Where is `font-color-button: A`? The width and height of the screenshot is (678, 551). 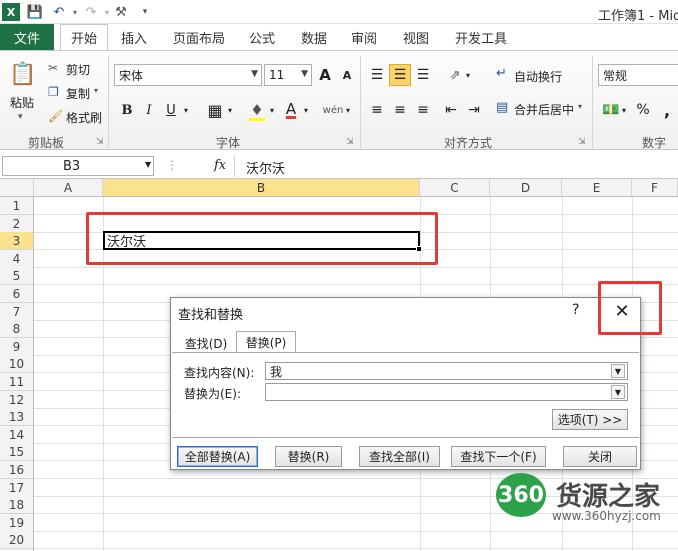 font-color-button: A is located at coordinates (291, 109).